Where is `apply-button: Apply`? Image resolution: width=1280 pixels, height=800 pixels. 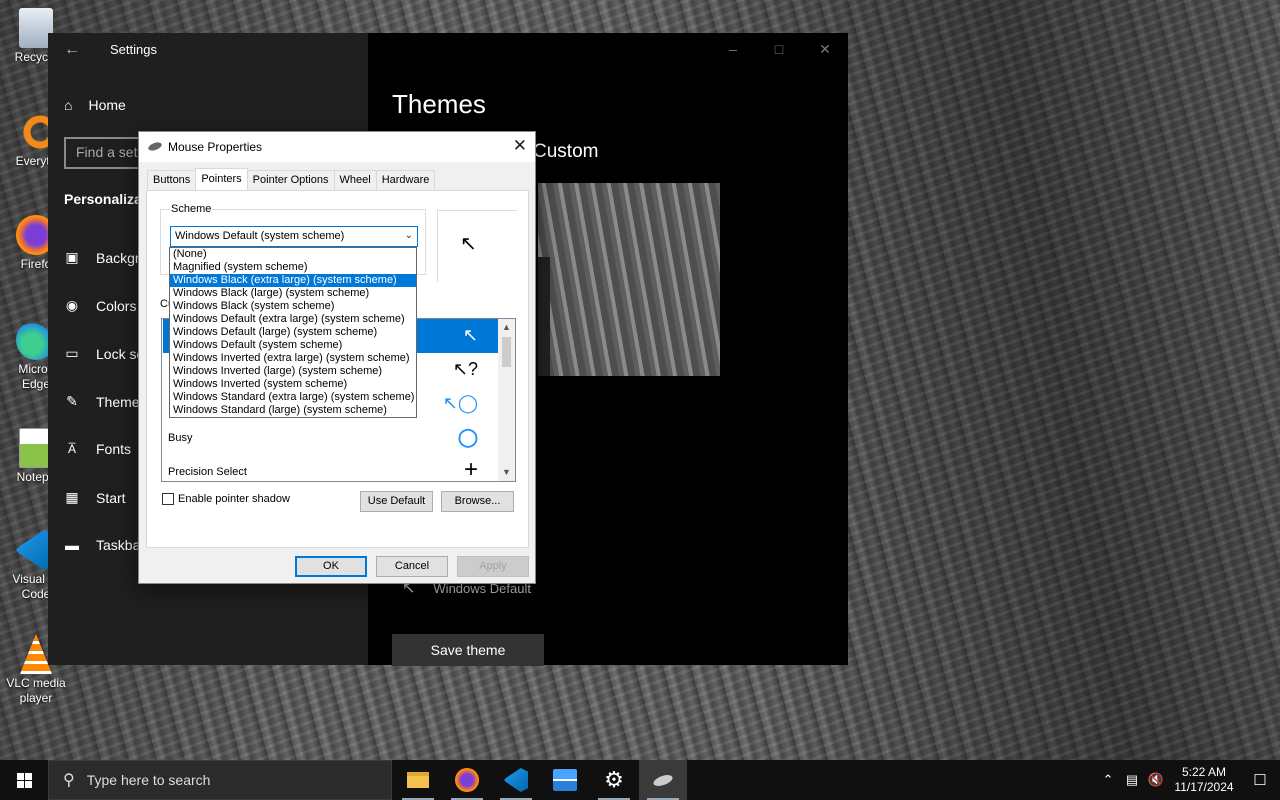 apply-button: Apply is located at coordinates (493, 566).